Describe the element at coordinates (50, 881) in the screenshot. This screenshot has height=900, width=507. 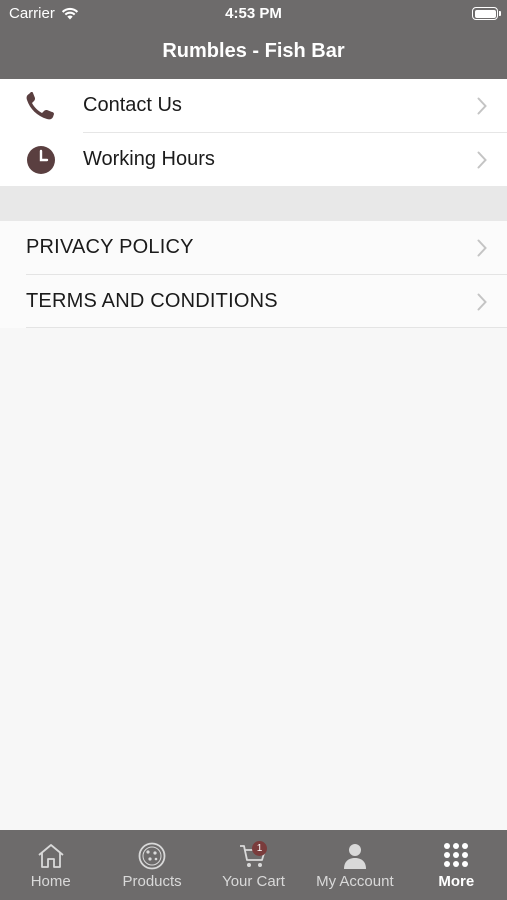
I see `tab-label: Home` at that location.